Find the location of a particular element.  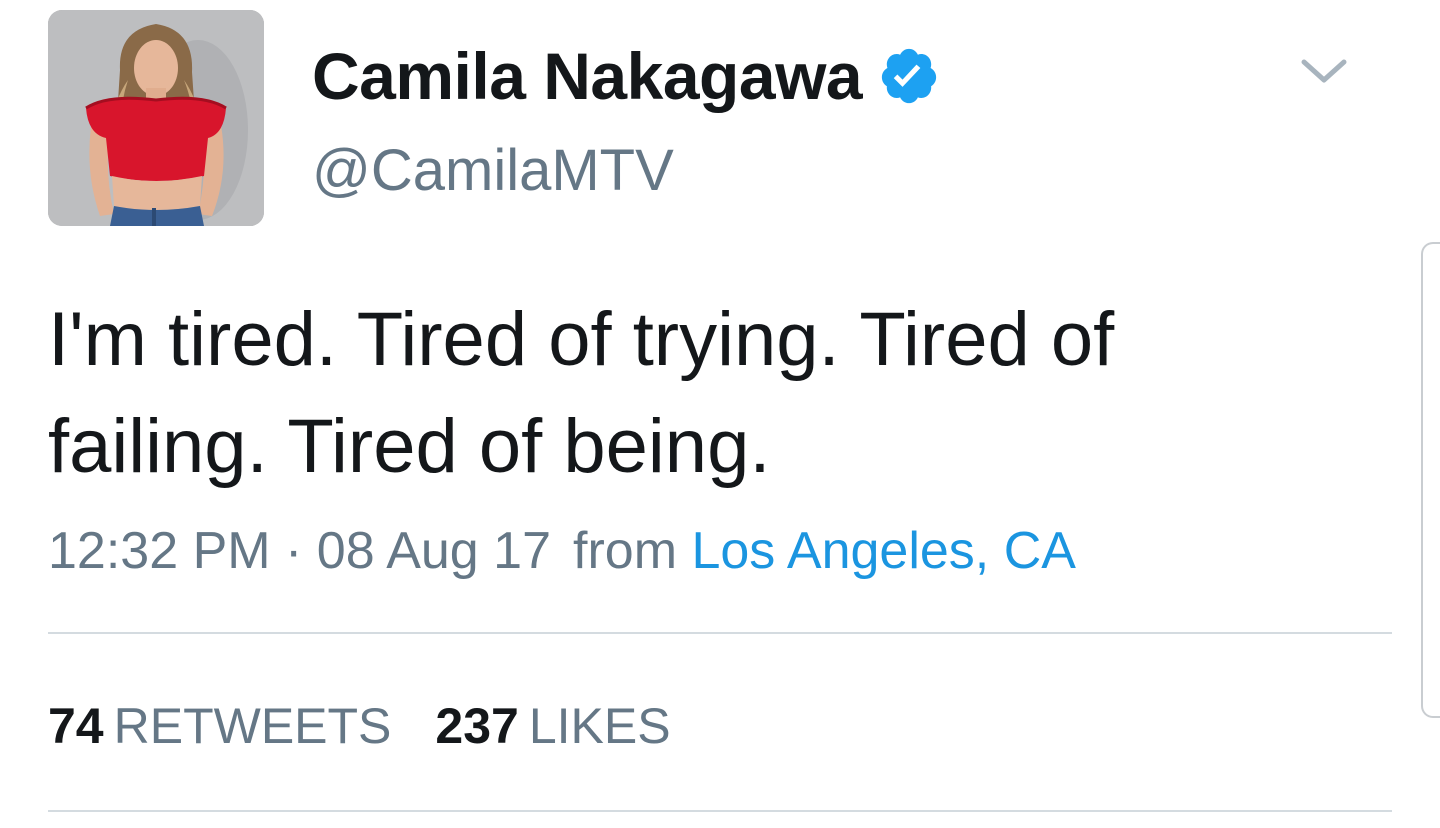

profile-photo is located at coordinates (156, 118).